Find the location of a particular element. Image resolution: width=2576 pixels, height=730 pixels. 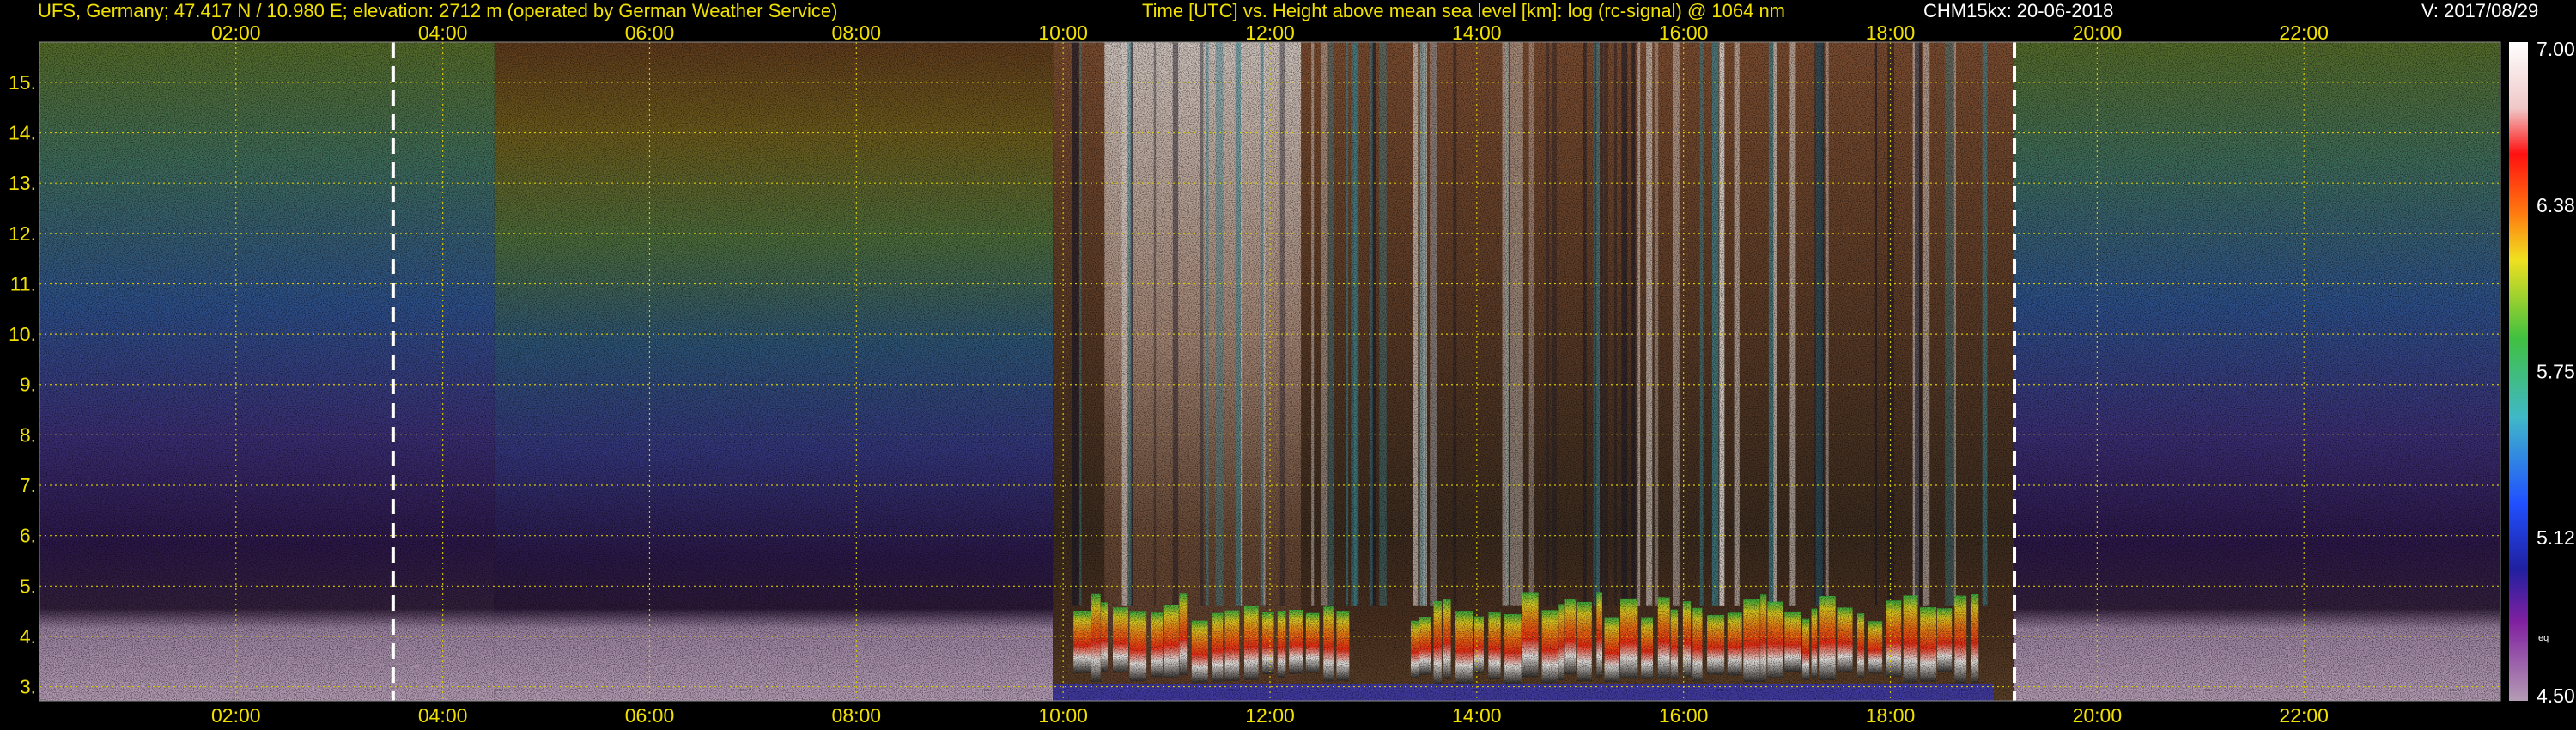

colorbar-unit-label: eq is located at coordinates (2544, 638).